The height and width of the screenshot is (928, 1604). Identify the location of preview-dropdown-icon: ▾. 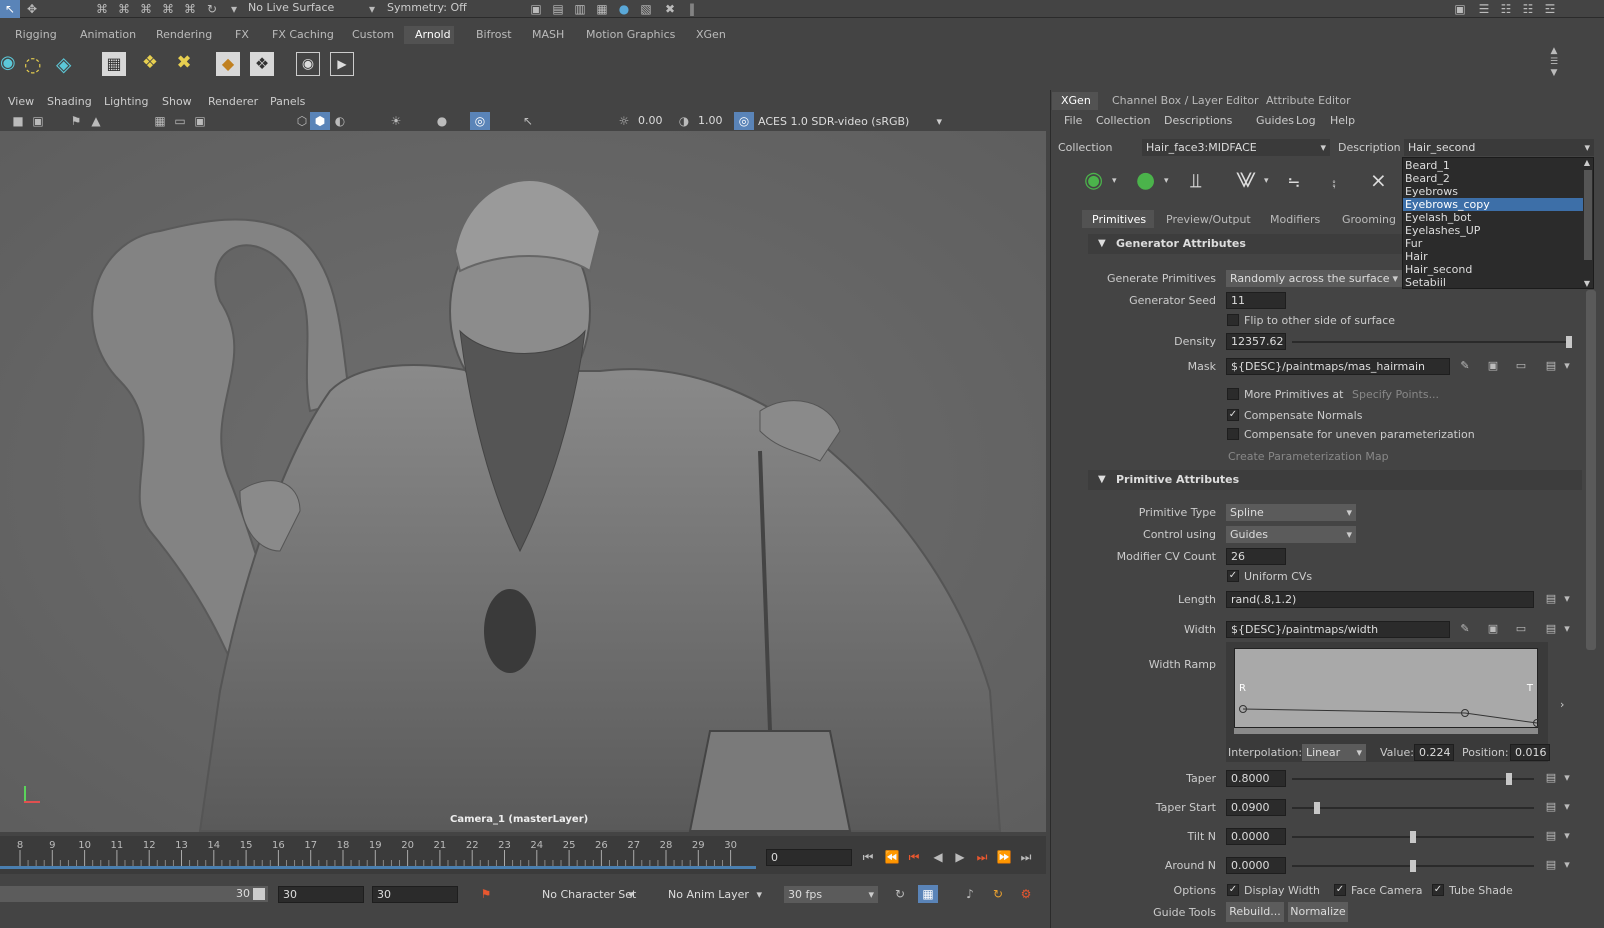
(1166, 181).